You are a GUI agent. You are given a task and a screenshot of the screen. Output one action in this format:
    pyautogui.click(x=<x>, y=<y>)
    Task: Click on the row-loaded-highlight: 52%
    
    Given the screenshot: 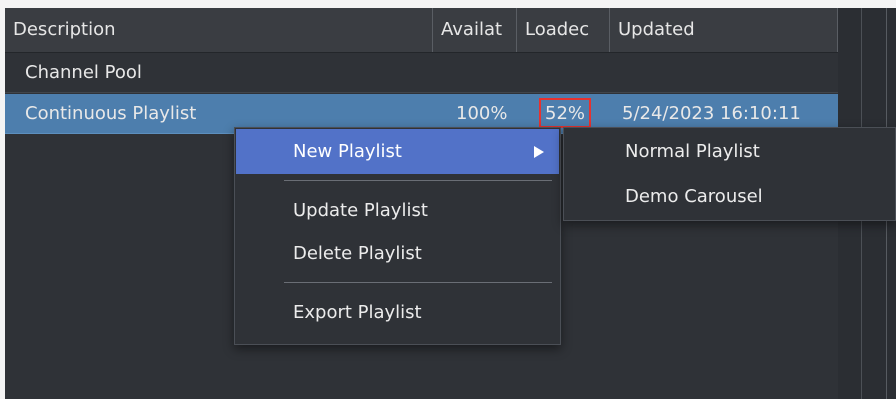 What is the action you would take?
    pyautogui.click(x=565, y=113)
    